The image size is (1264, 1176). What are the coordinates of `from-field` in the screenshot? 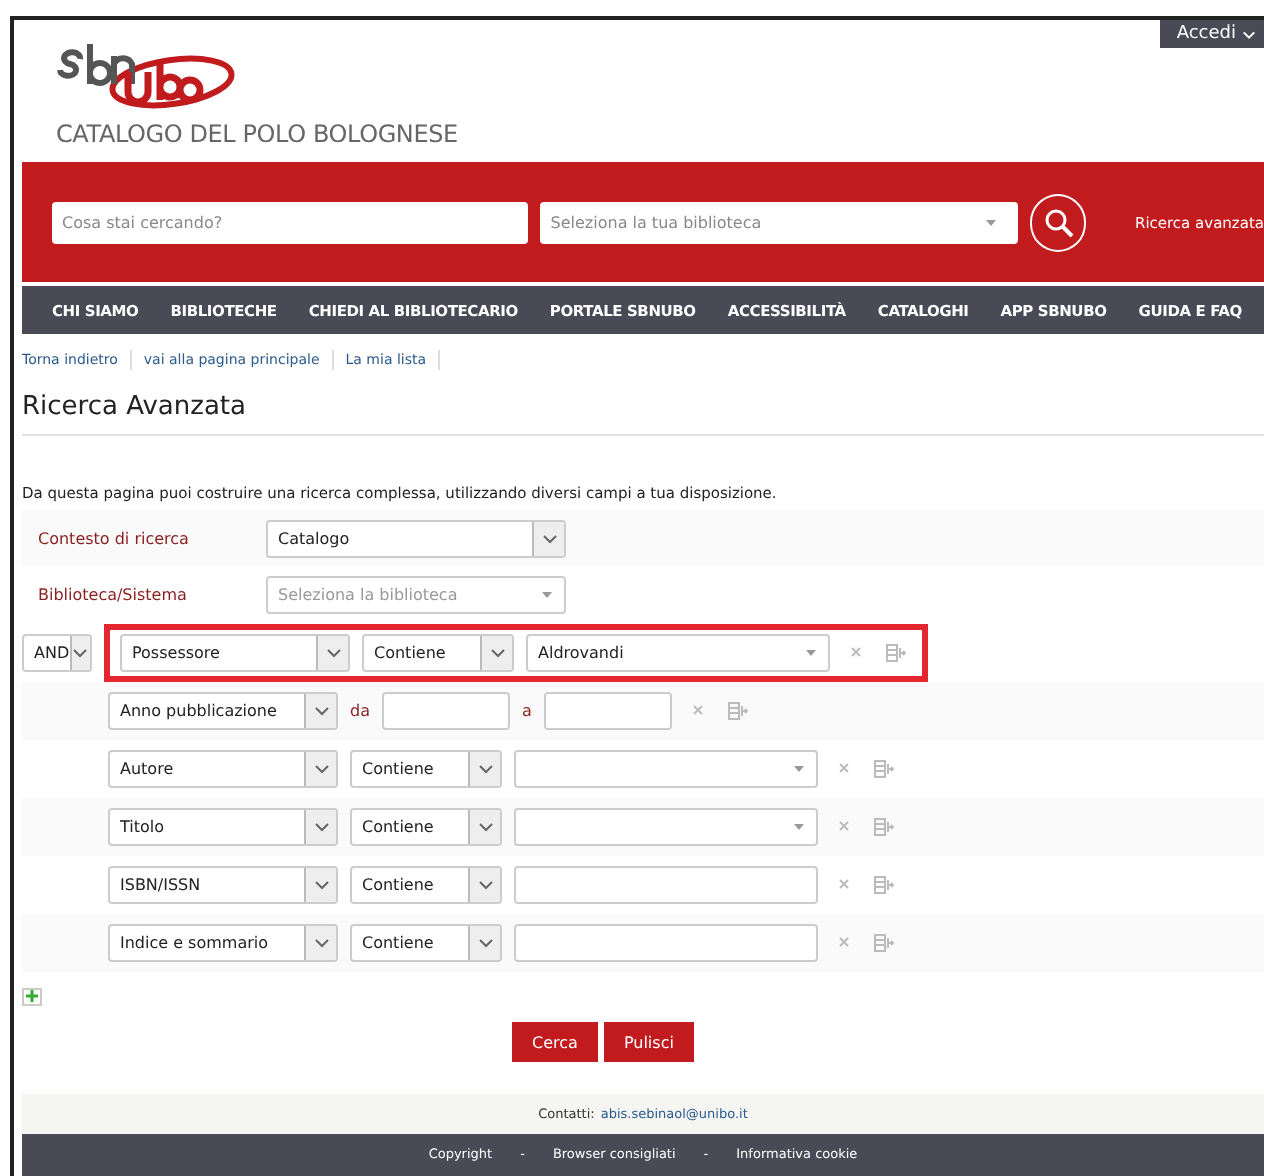 It's located at (445, 710).